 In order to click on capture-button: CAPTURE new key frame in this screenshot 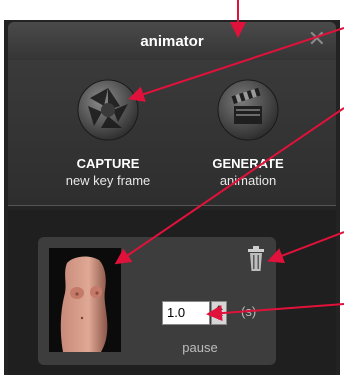, I will do `click(108, 129)`.